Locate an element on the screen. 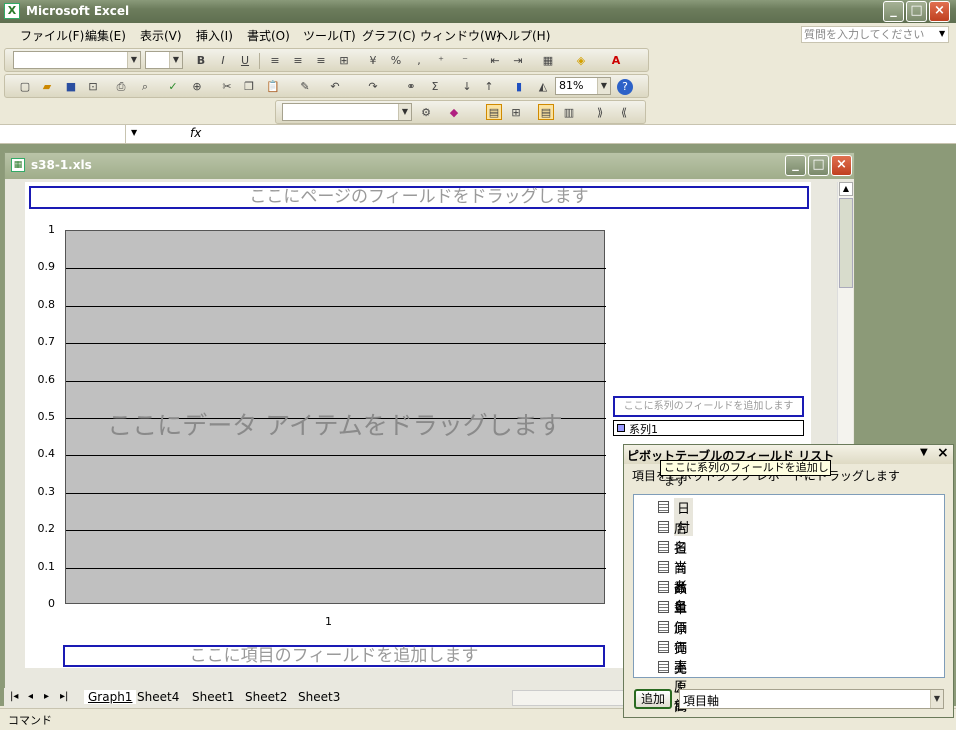 This screenshot has height=730, width=956. font-size-combo: ▼ is located at coordinates (164, 60).